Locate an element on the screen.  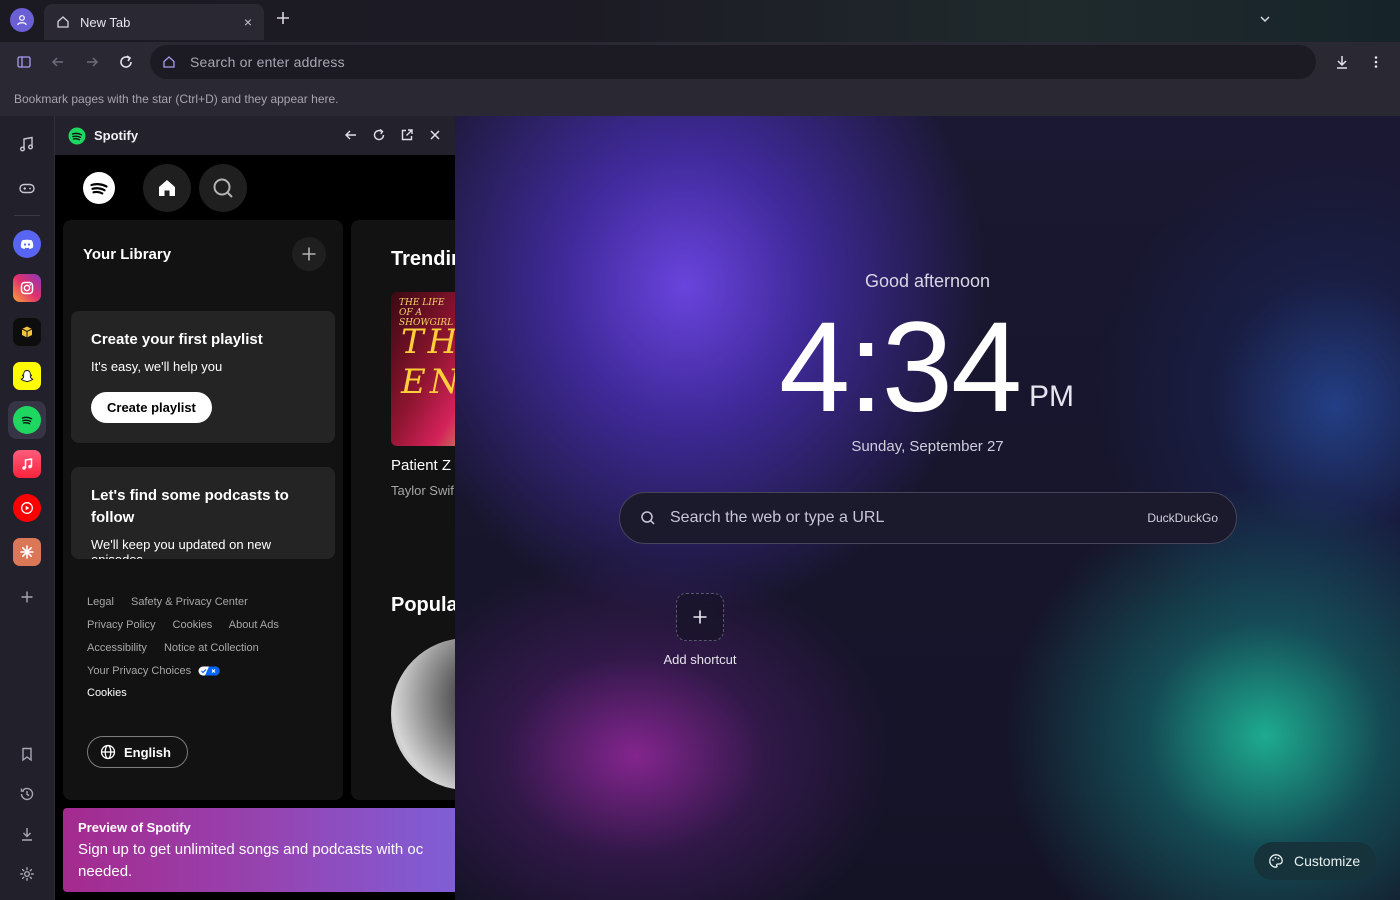
close-icon is located at coordinates (435, 135).